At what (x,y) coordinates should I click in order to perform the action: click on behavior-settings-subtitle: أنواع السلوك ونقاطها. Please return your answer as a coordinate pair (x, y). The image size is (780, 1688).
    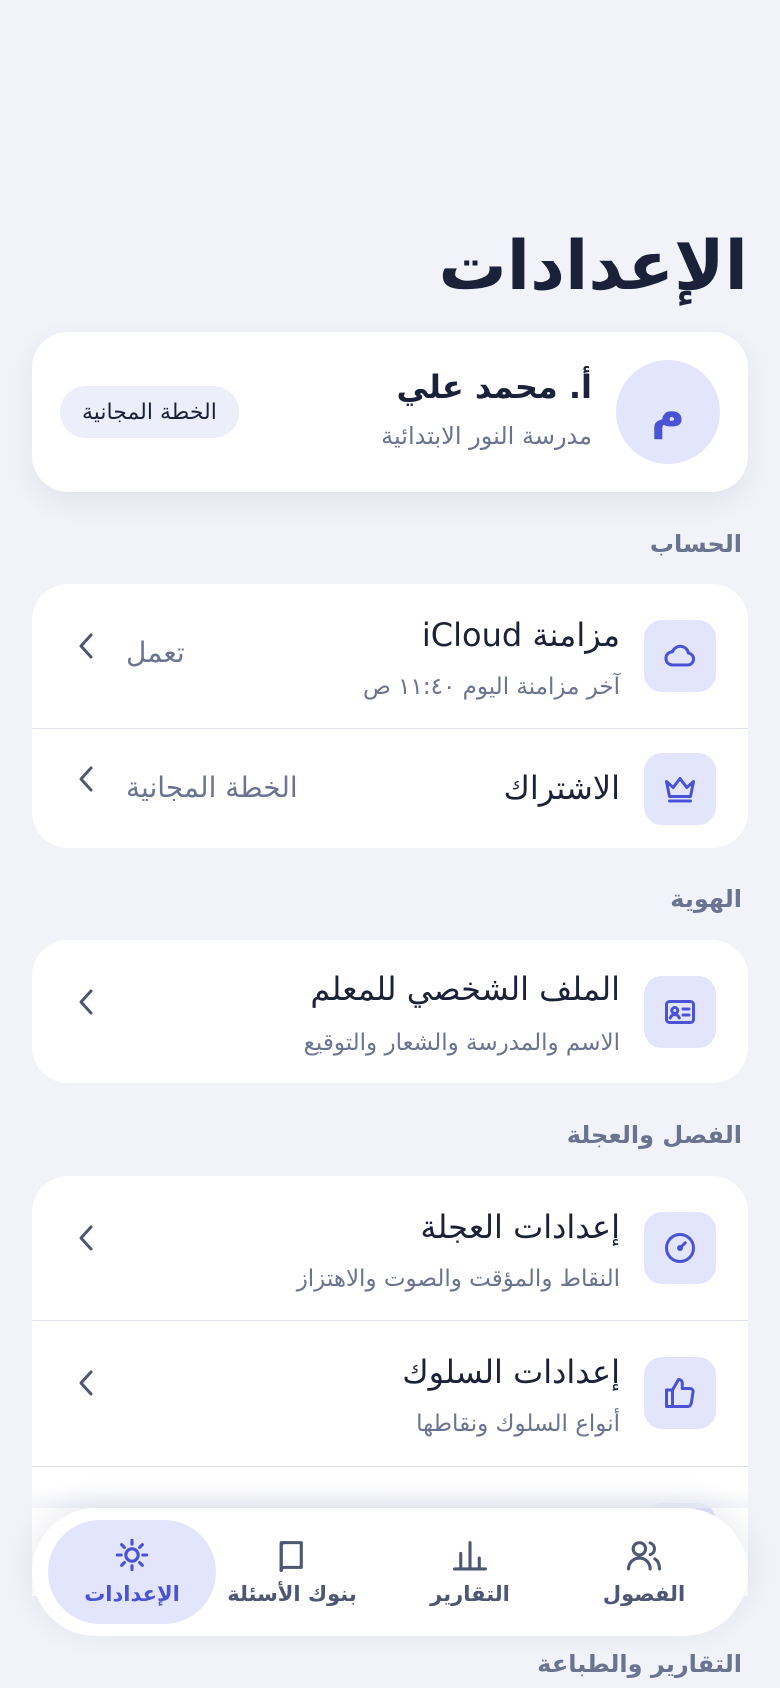
    Looking at the image, I should click on (518, 1424).